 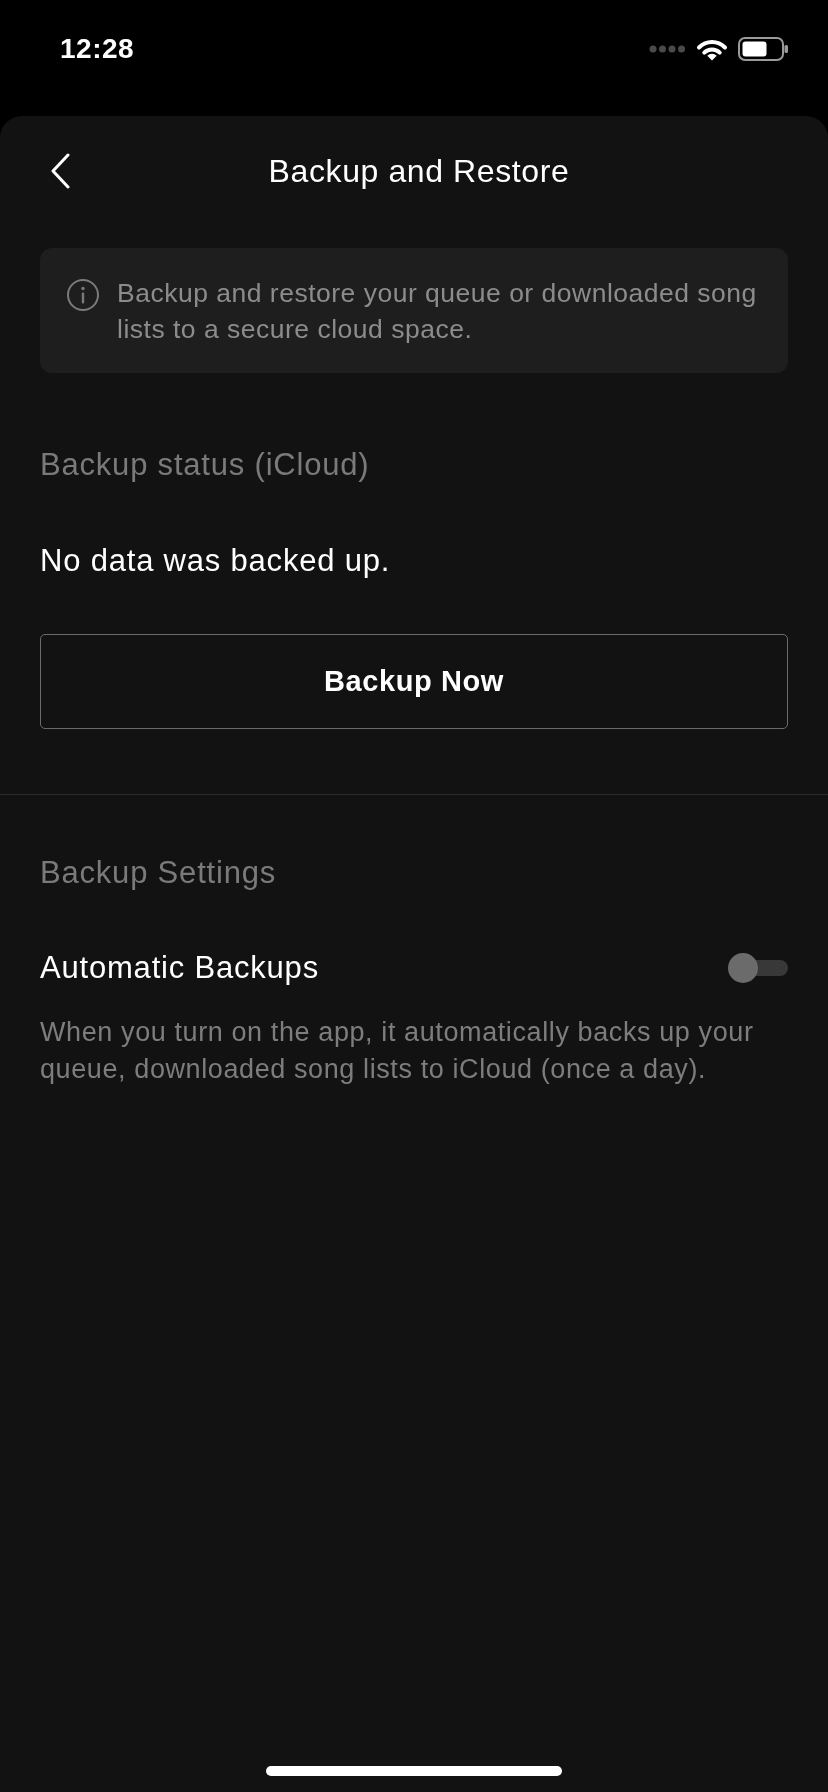 I want to click on status-time: 12:28, so click(x=97, y=49).